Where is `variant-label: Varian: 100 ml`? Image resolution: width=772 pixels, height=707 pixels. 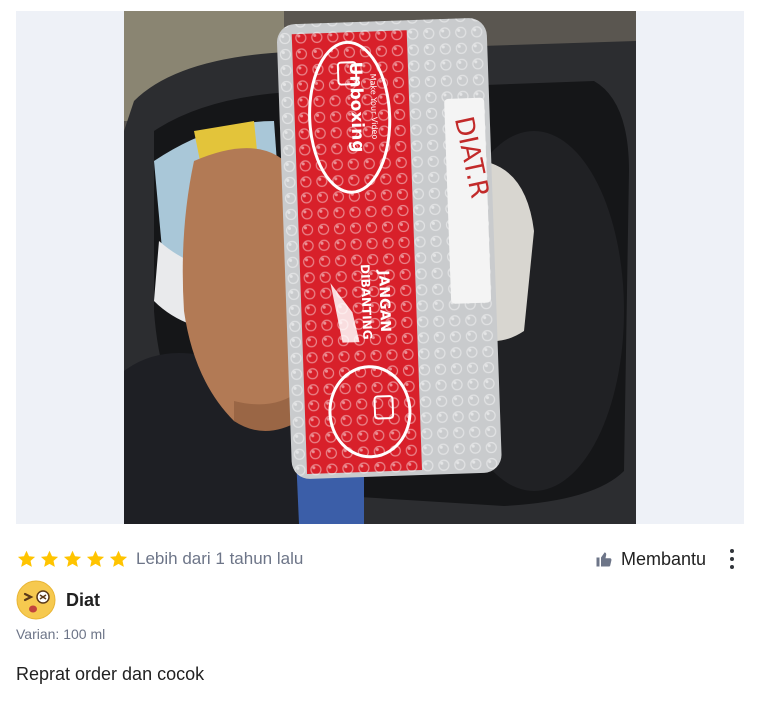 variant-label: Varian: 100 ml is located at coordinates (61, 634).